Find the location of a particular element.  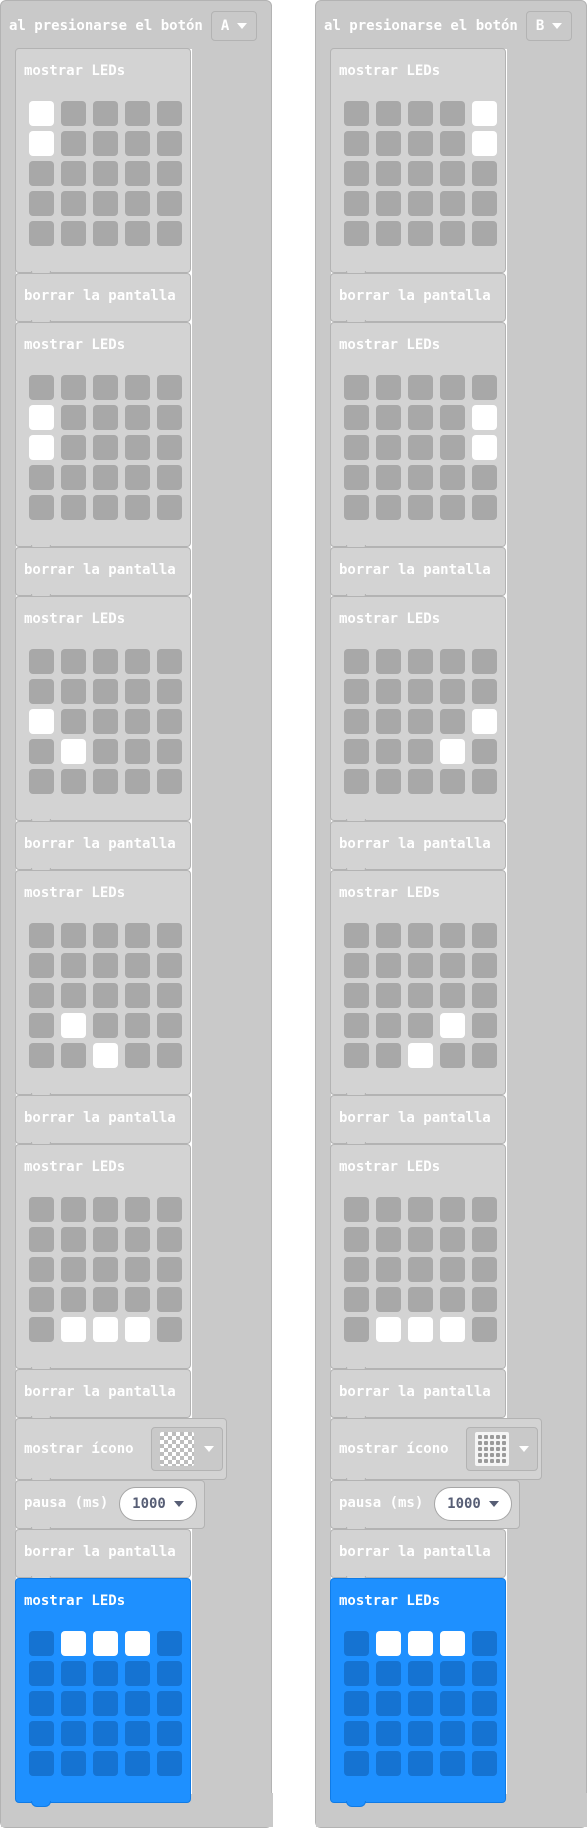

button-dropdown: A is located at coordinates (234, 26).